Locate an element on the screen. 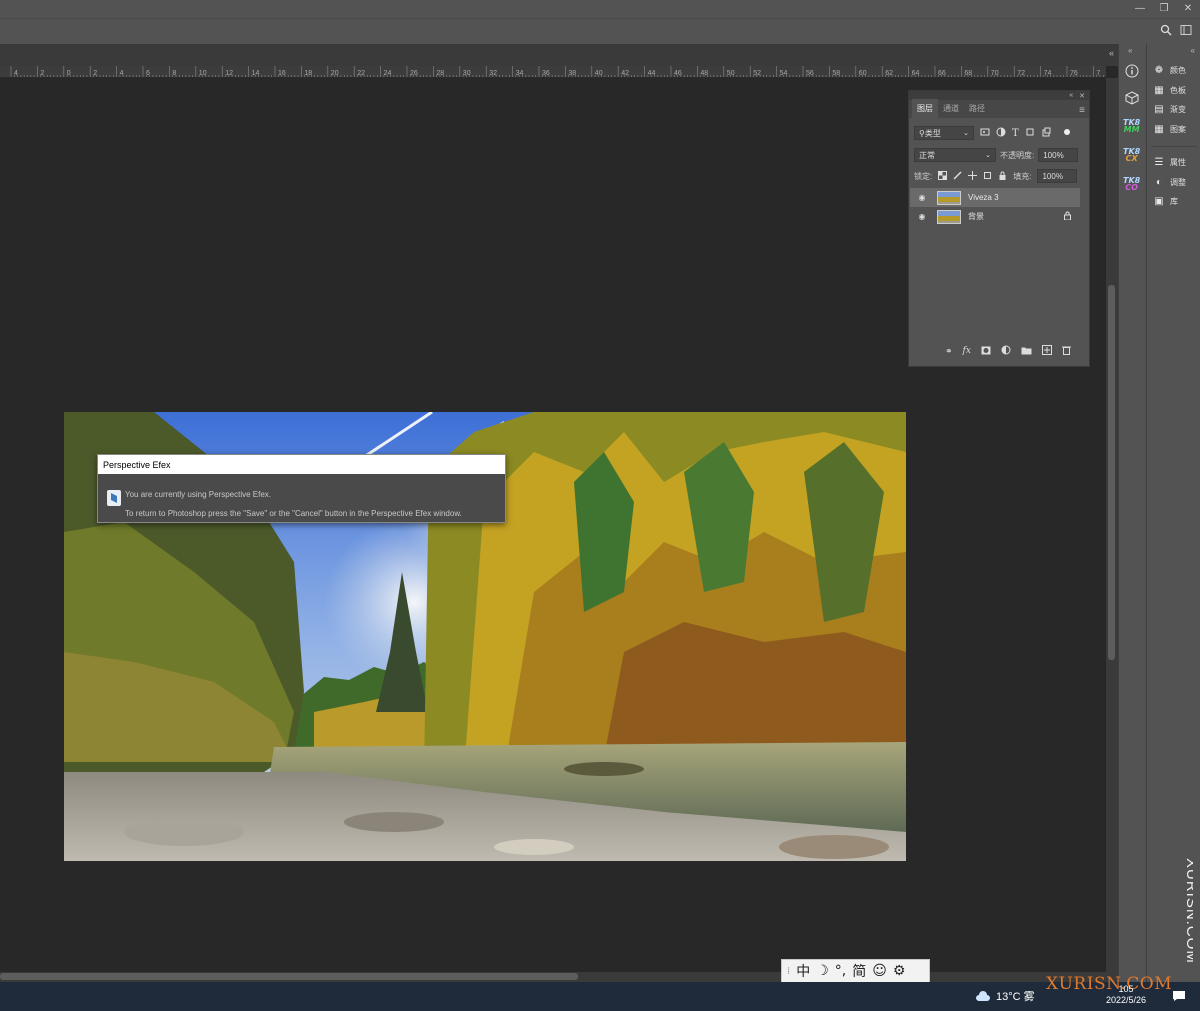 This screenshot has width=1200, height=1011. filter-label: 类型 is located at coordinates (932, 133).